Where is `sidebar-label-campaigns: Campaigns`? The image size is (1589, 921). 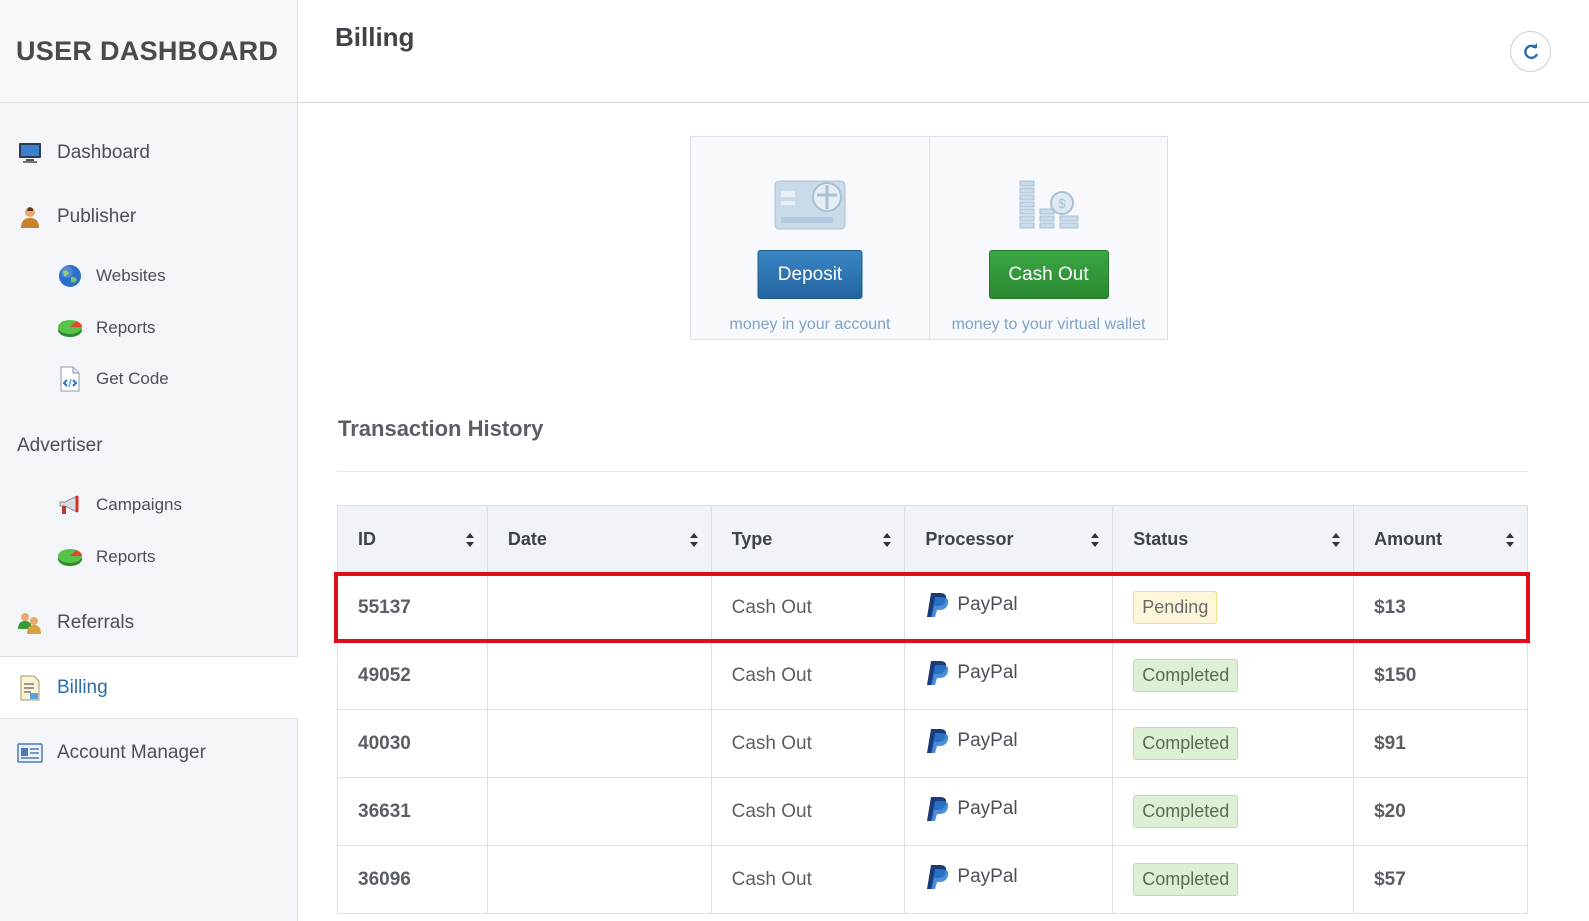 sidebar-label-campaigns: Campaigns is located at coordinates (139, 504).